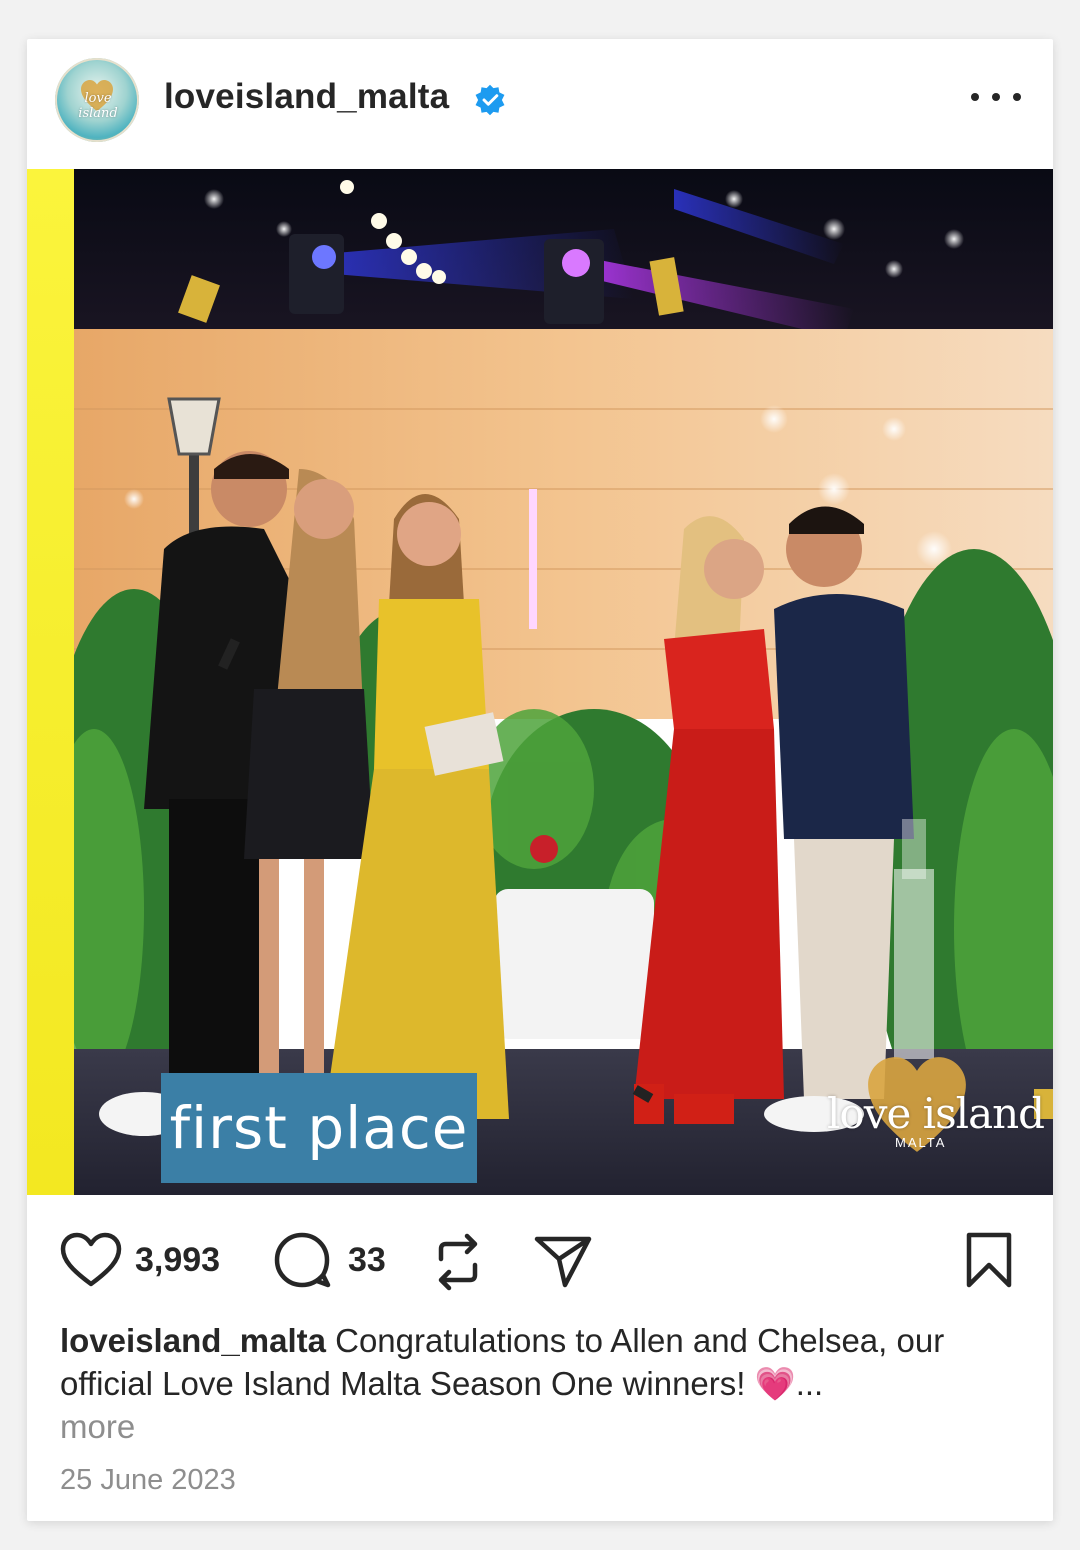  I want to click on watermark-logo-text: love island, so click(936, 1113).